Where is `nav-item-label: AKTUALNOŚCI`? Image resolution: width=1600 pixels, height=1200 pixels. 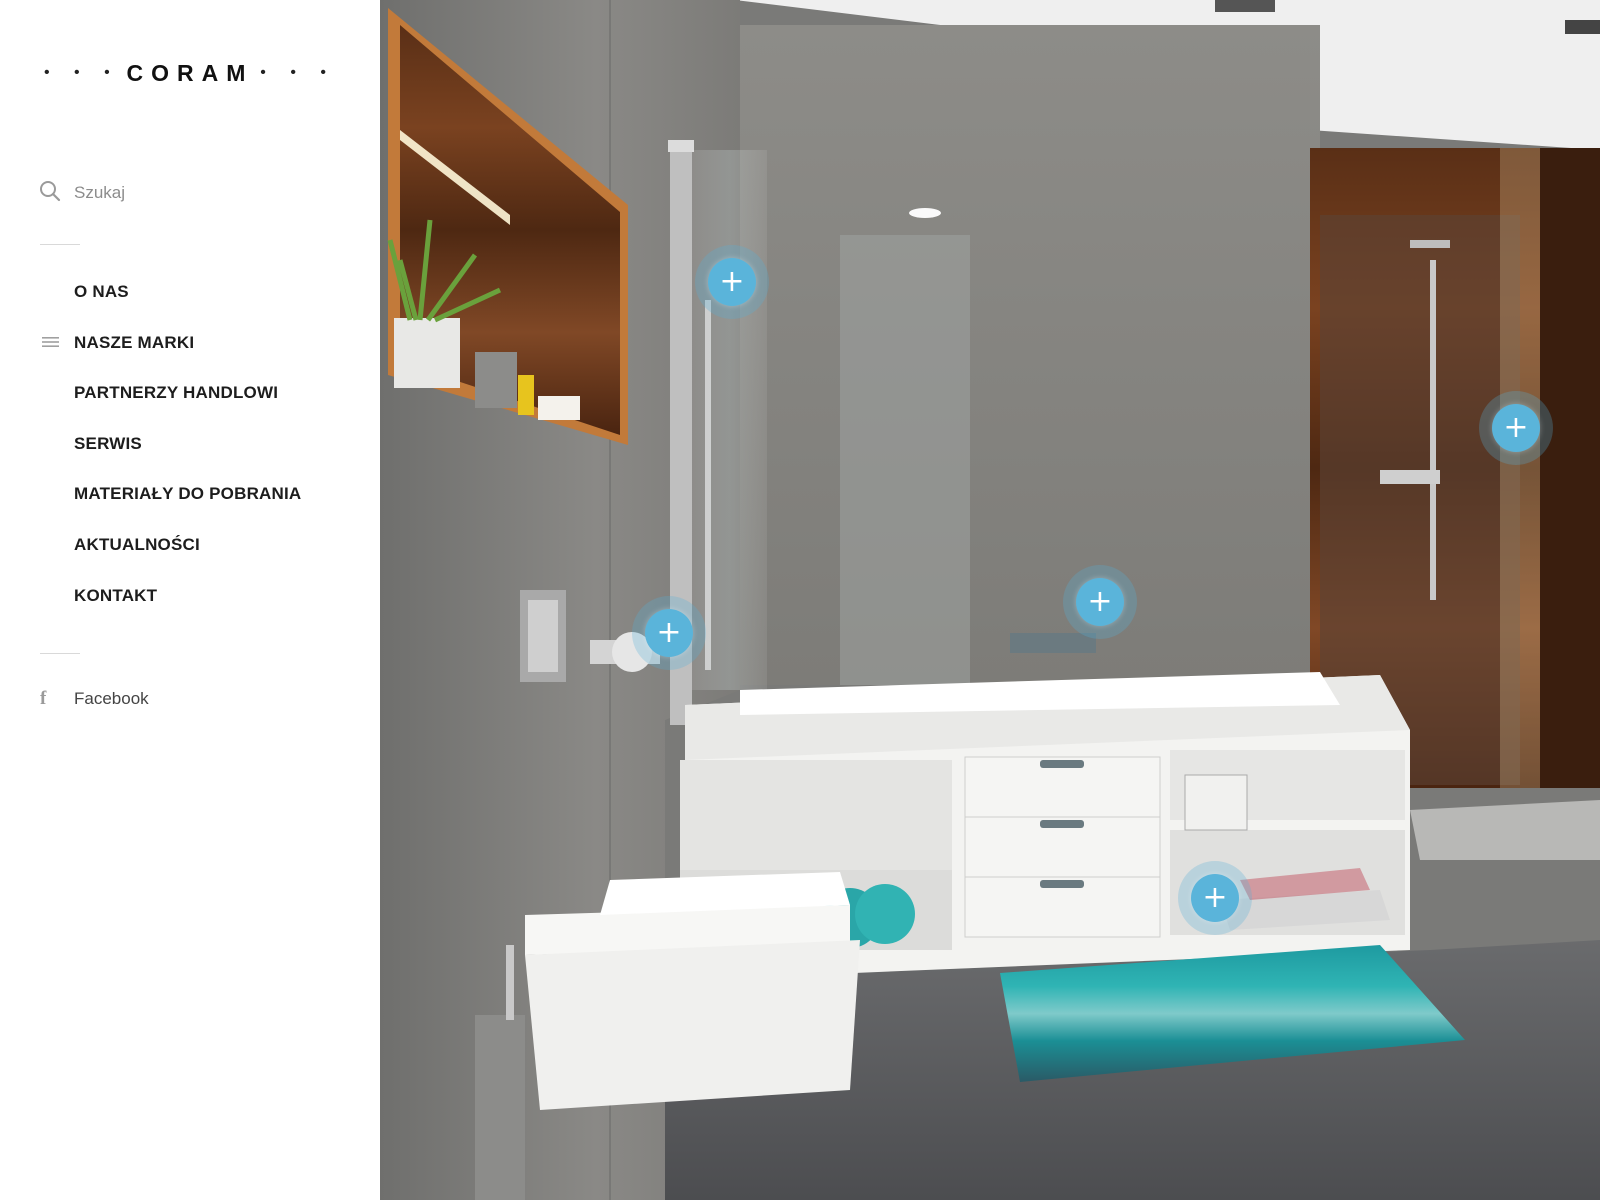 nav-item-label: AKTUALNOŚCI is located at coordinates (137, 544).